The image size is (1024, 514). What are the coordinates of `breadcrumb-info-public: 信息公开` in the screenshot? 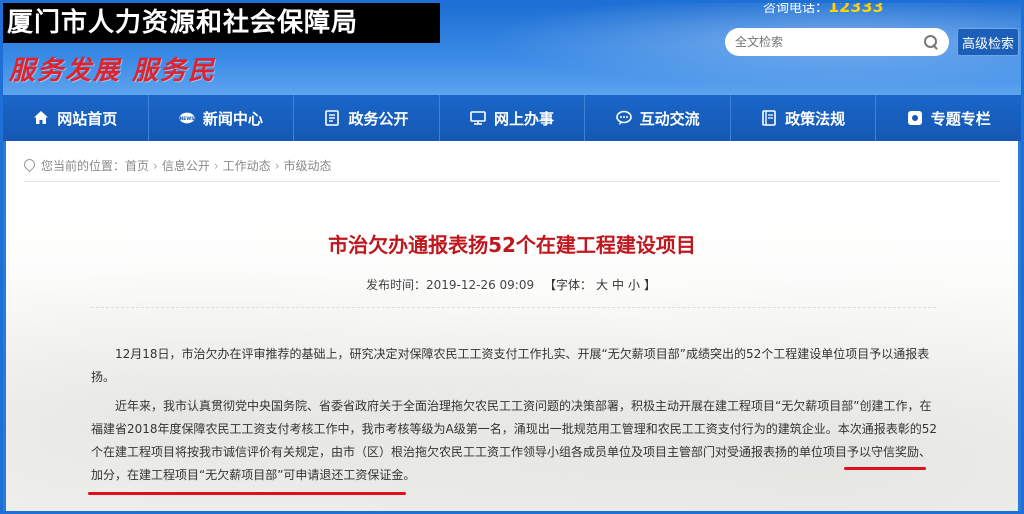 It's located at (186, 165).